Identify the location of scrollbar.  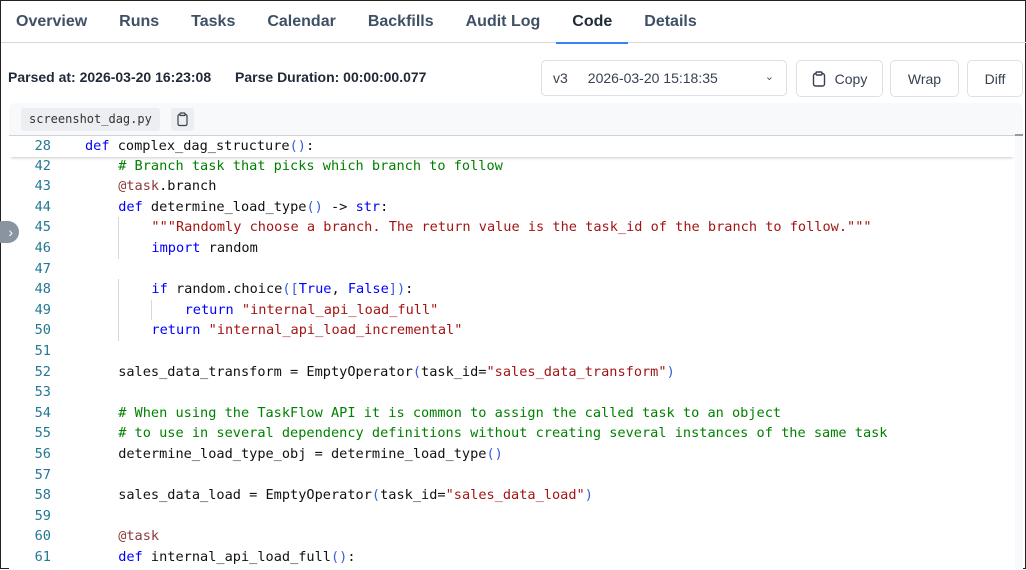
(1019, 135).